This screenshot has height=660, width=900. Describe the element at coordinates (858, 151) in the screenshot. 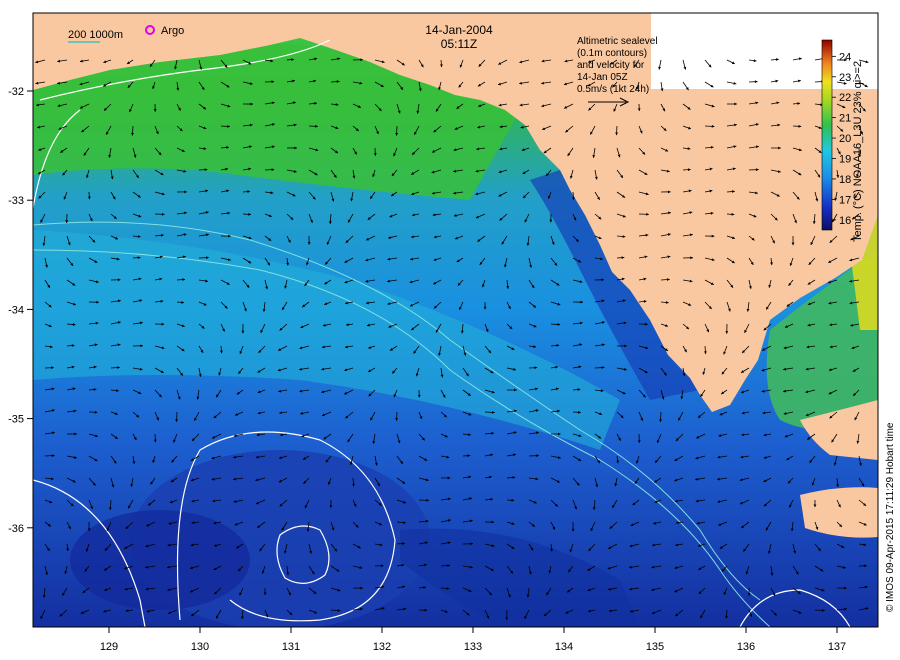

I see `colorbar-title: Temp. (°C) NOAA16_L3U 23% qi>=2` at that location.